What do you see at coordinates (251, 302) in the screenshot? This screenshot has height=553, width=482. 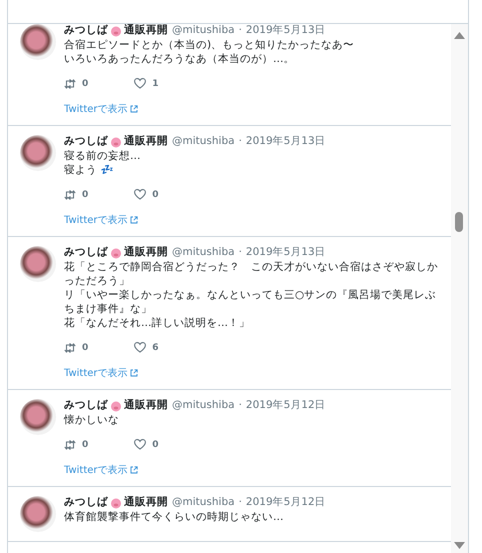 I see `tweet-text: リ「いやー楽しかったなぁ。なんといっても三○サンの『風呂場で美尾レぶちまけ事件』な」` at bounding box center [251, 302].